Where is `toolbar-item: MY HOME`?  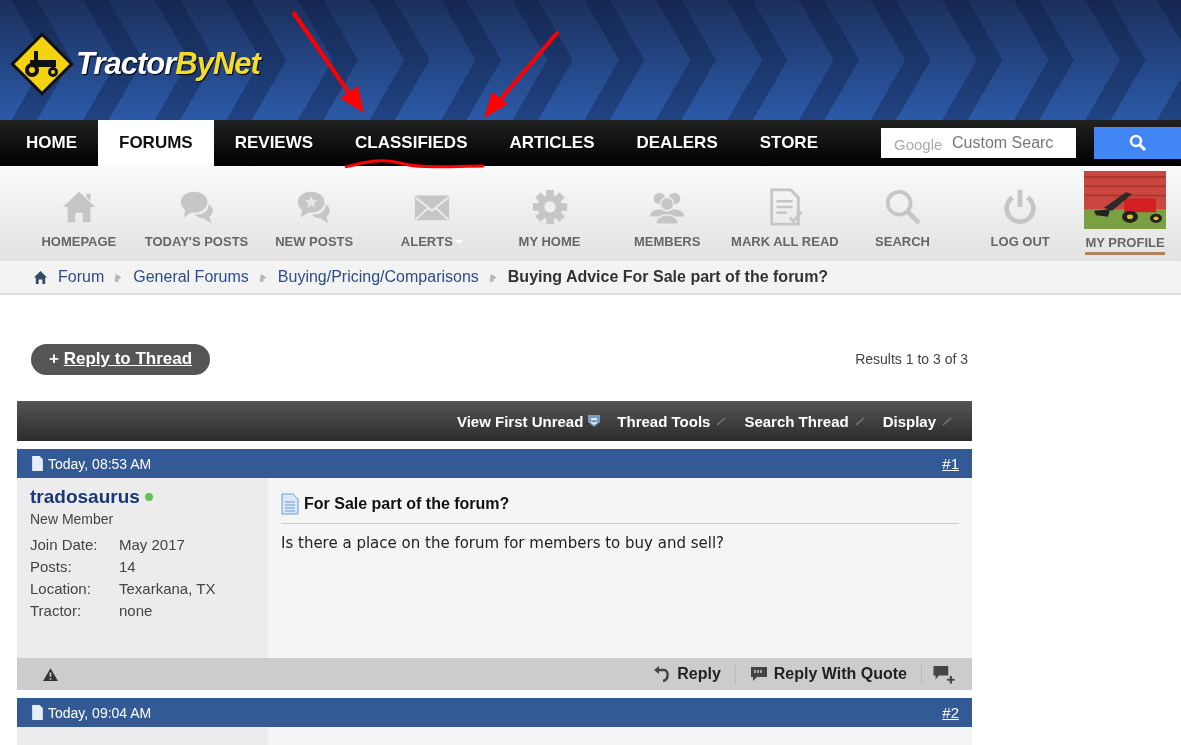 toolbar-item: MY HOME is located at coordinates (549, 213).